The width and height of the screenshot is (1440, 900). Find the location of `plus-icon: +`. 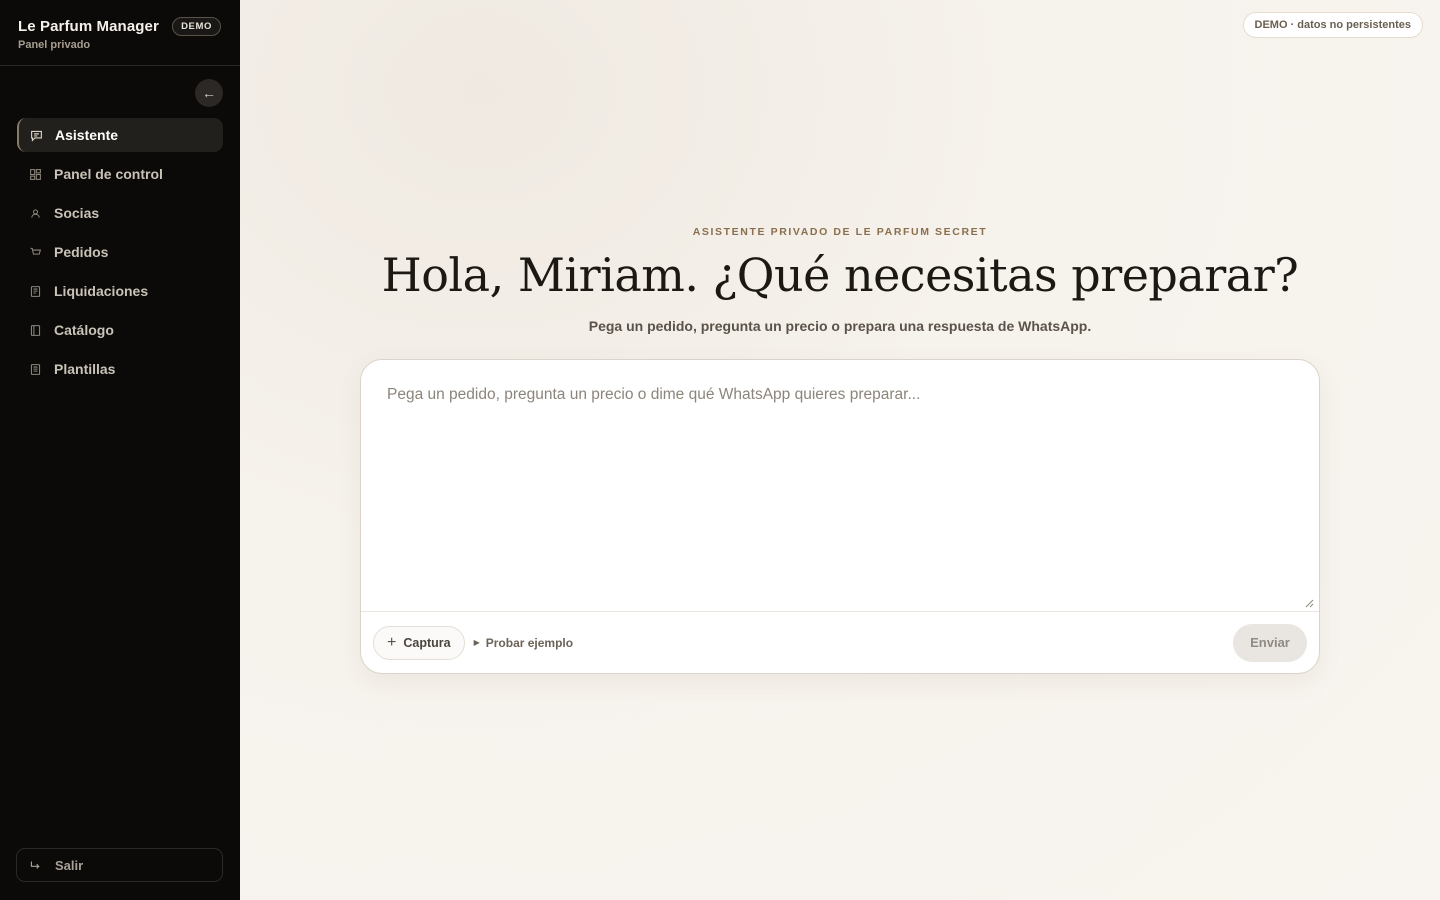

plus-icon: + is located at coordinates (392, 642).